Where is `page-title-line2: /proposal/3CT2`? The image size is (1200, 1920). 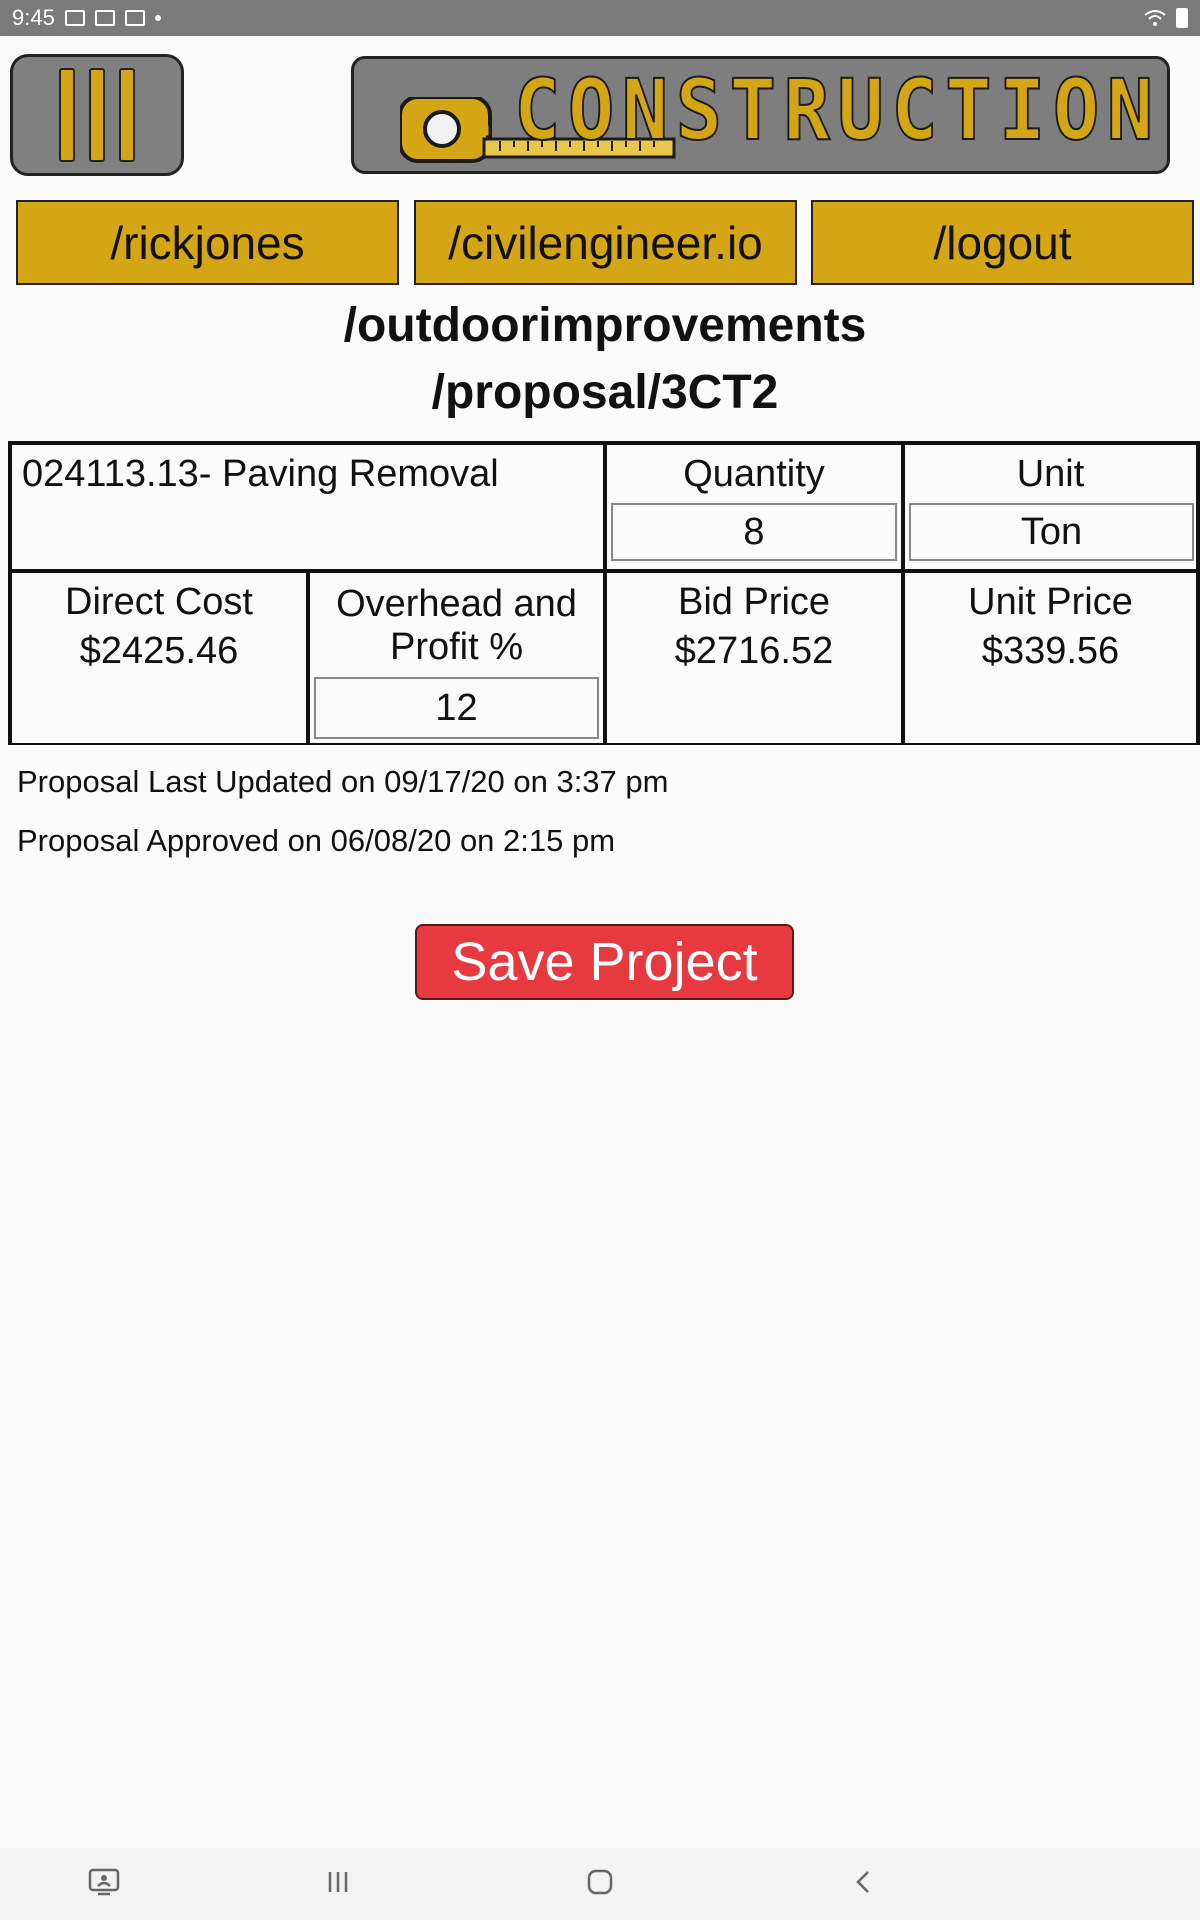 page-title-line2: /proposal/3CT2 is located at coordinates (605, 392).